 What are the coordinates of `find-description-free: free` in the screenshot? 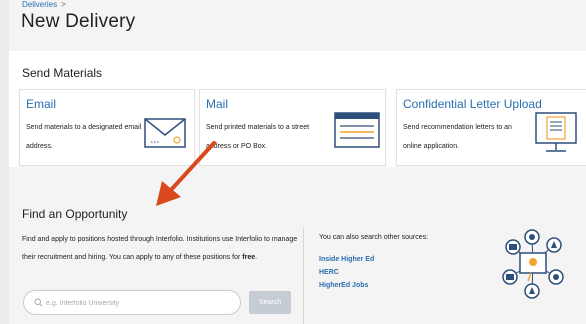 It's located at (249, 257).